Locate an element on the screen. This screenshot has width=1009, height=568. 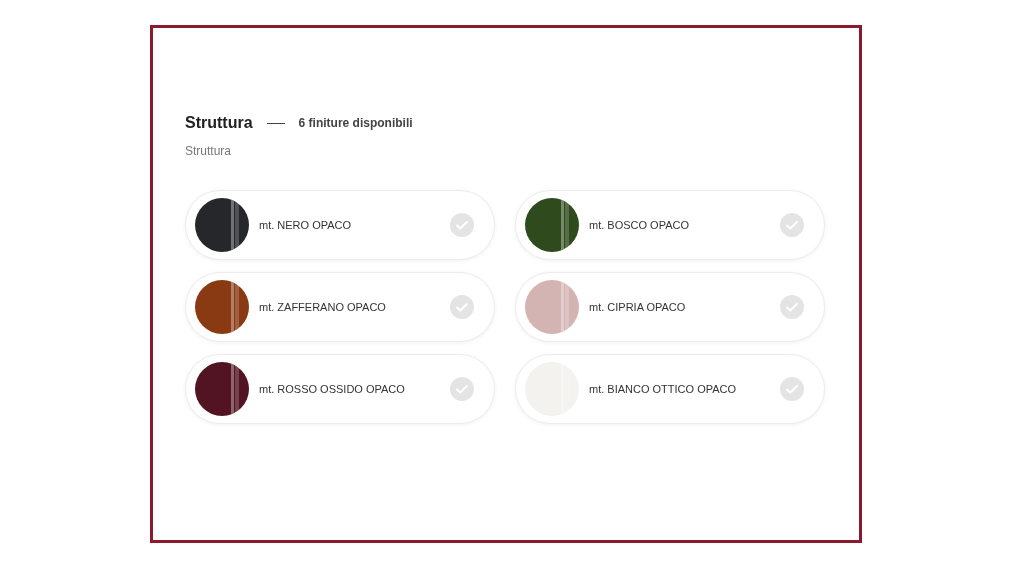
finish-option: mt. NERO OPACO is located at coordinates (340, 225).